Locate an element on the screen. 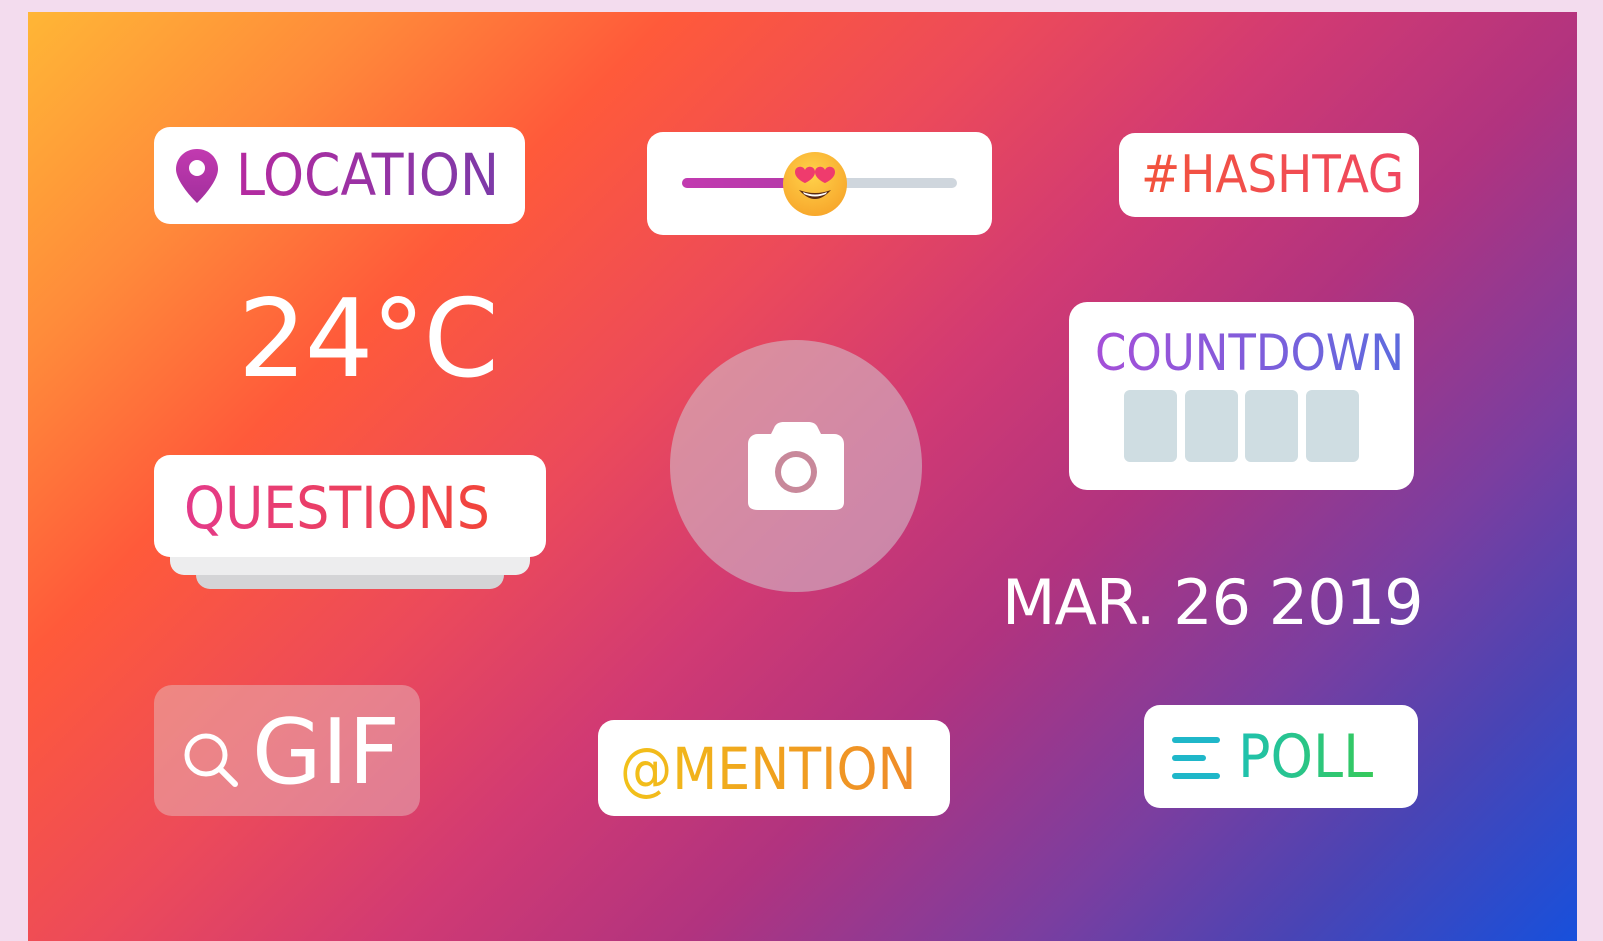 The height and width of the screenshot is (941, 1603). questions-label: QUESTIONS is located at coordinates (337, 508).